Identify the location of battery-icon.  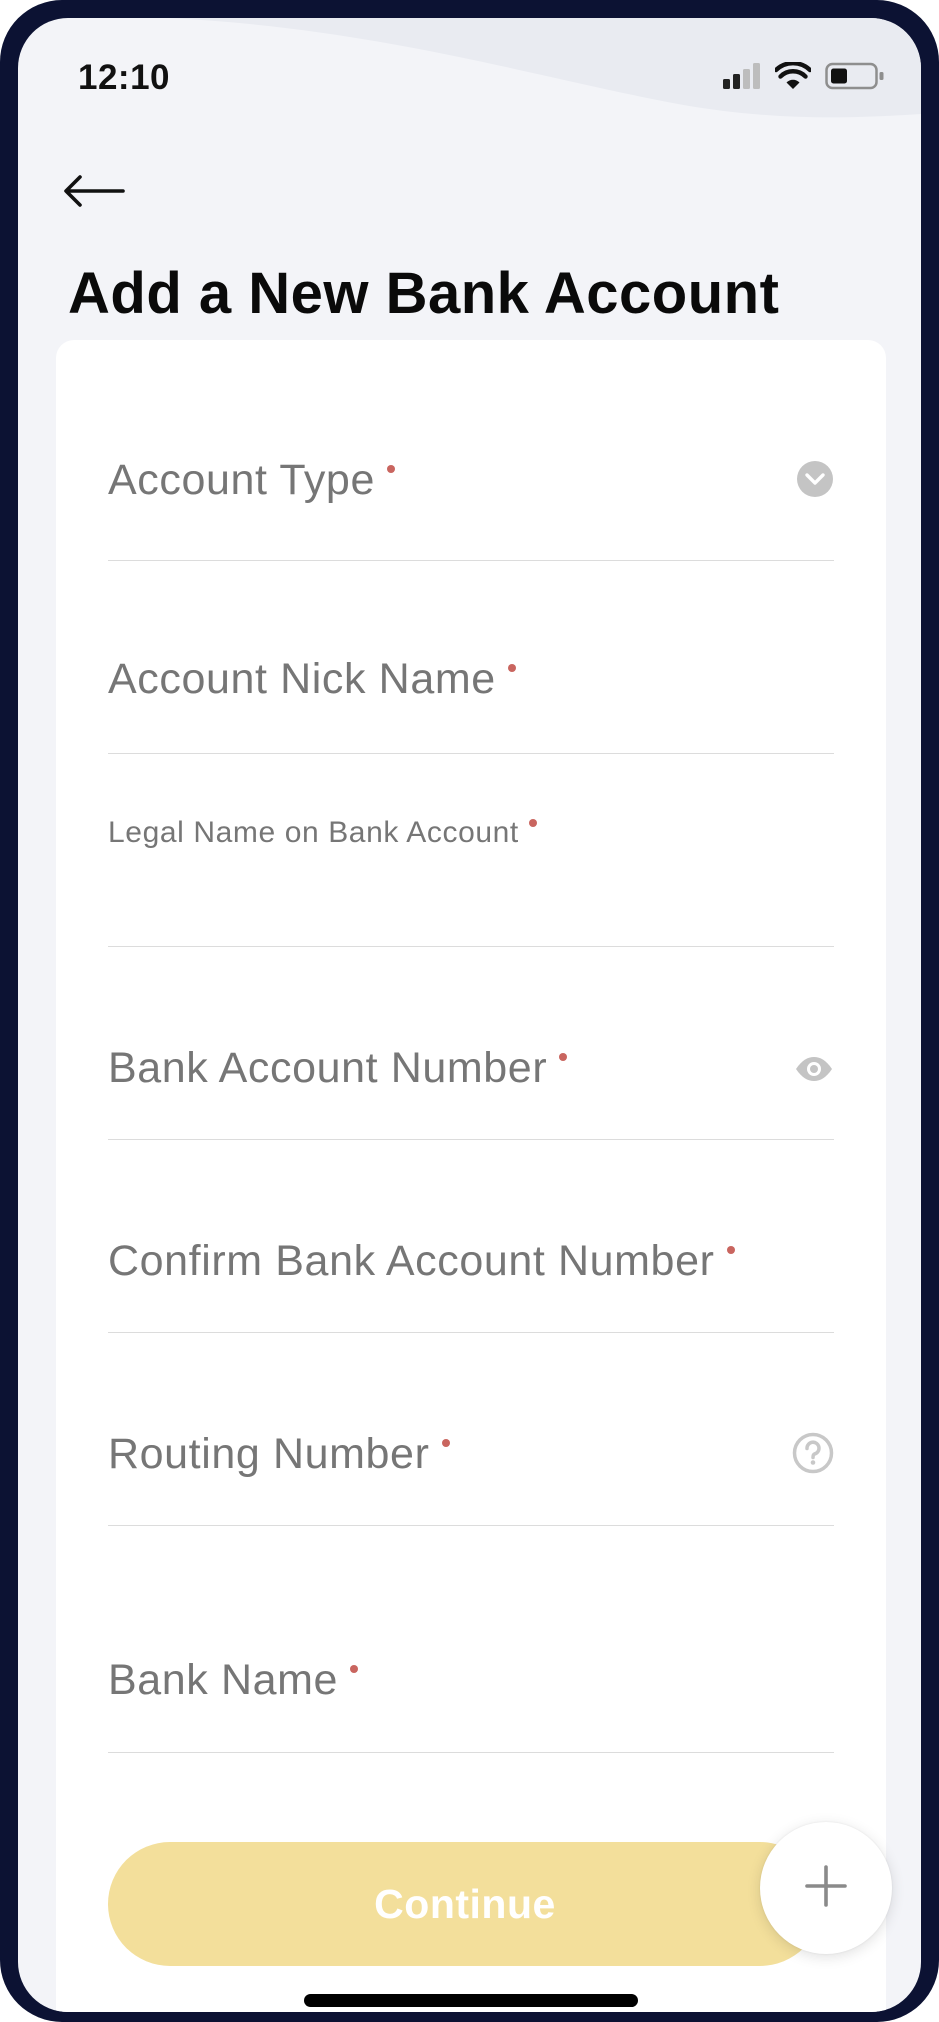
(855, 78).